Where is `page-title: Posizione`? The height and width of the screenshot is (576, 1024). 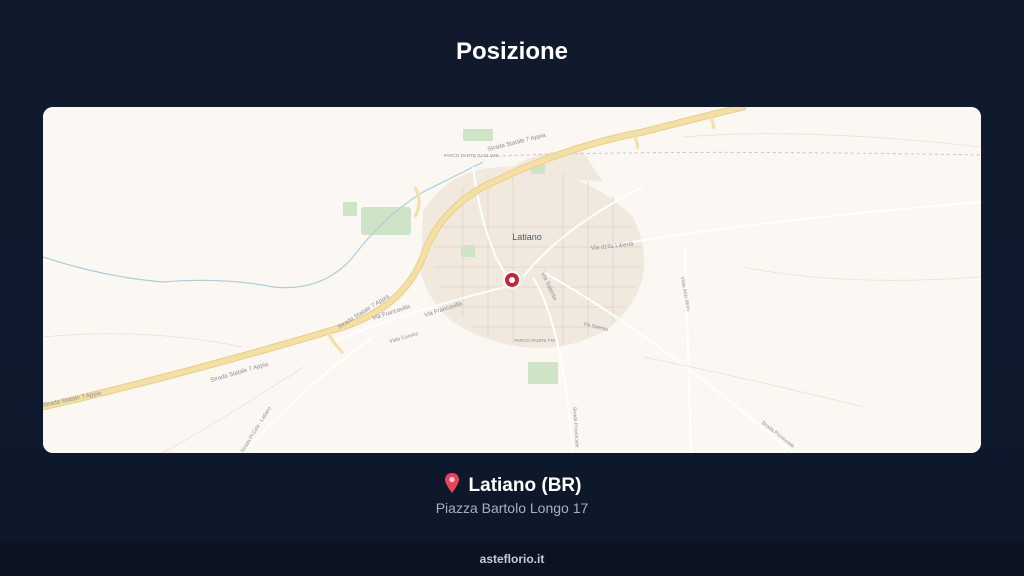 page-title: Posizione is located at coordinates (512, 51).